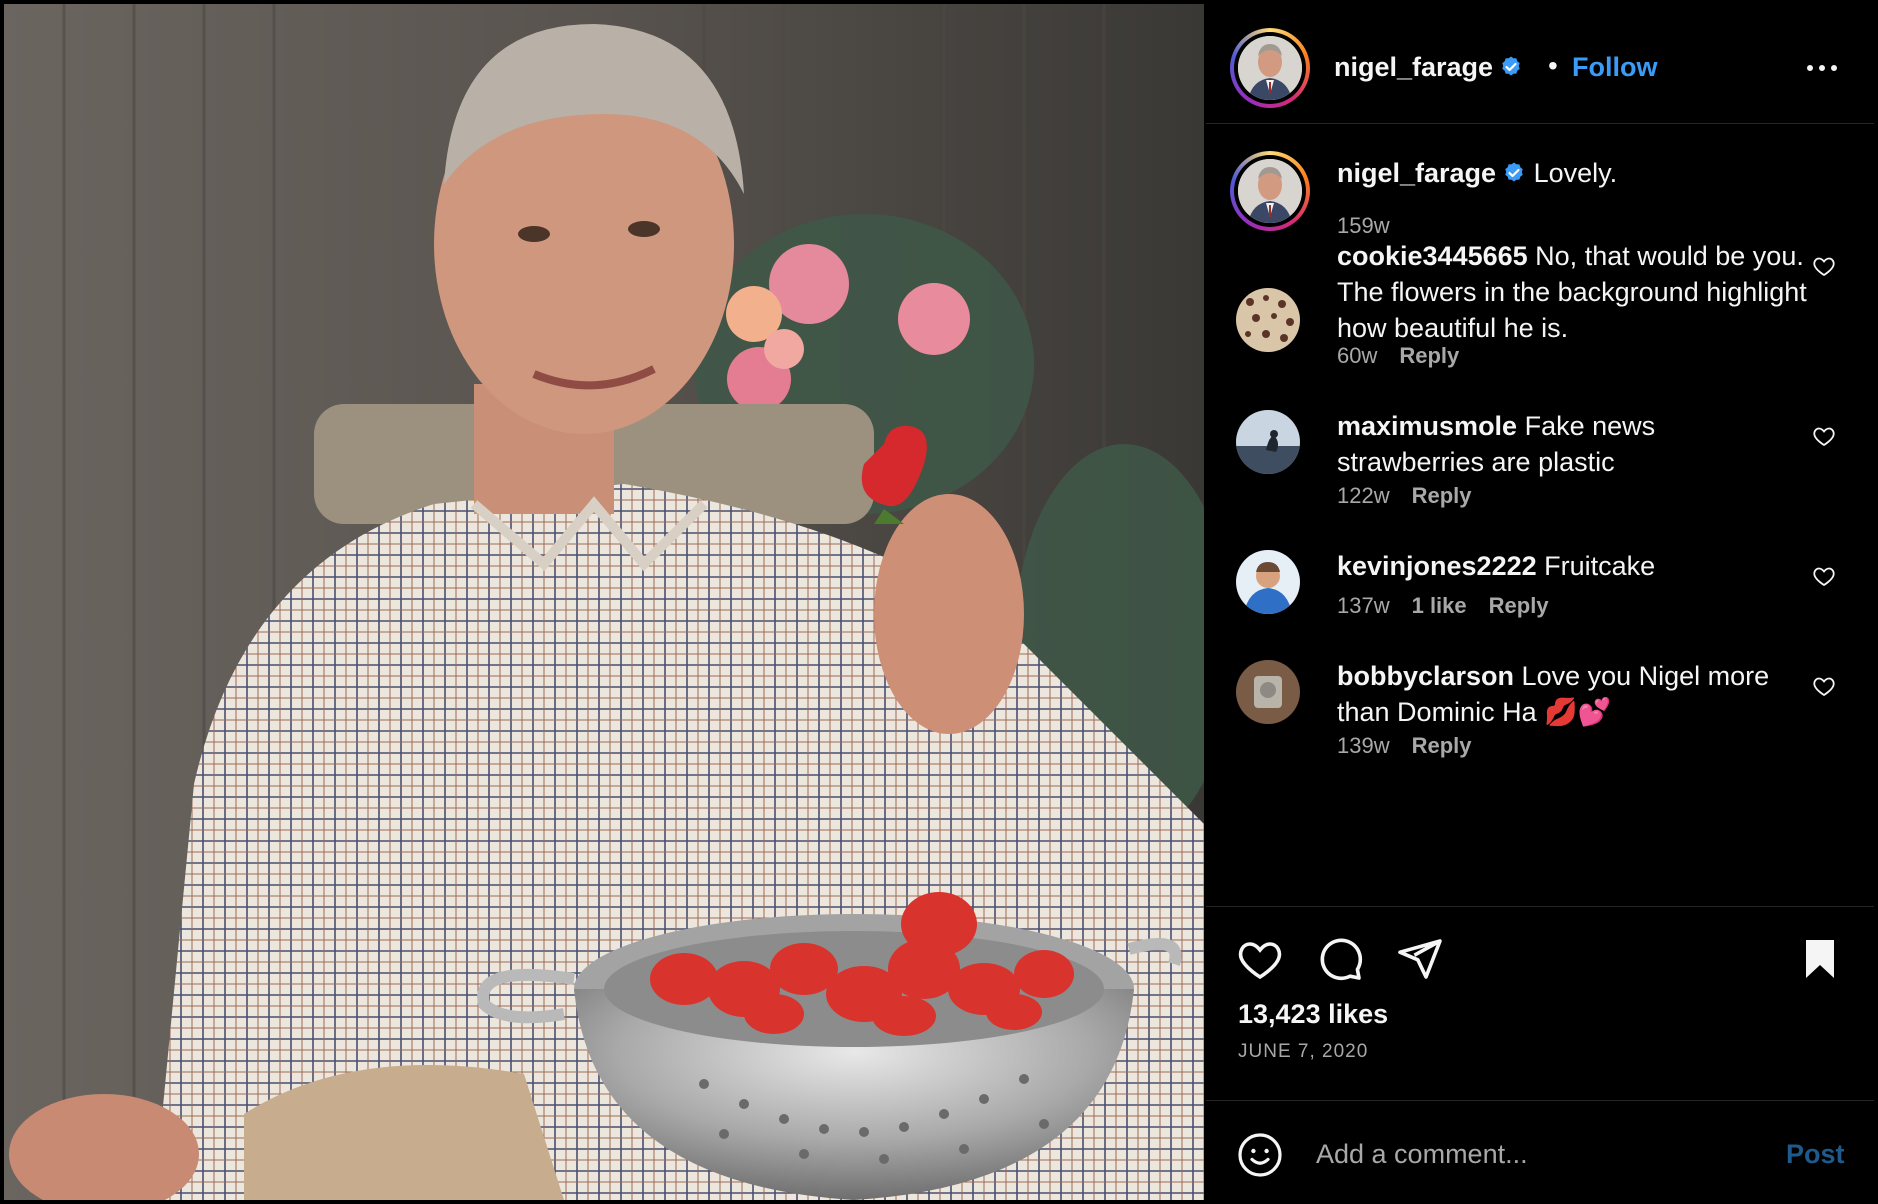 This screenshot has width=1878, height=1204. What do you see at coordinates (1404, 496) in the screenshot?
I see `comment-meta: 122w Reply` at bounding box center [1404, 496].